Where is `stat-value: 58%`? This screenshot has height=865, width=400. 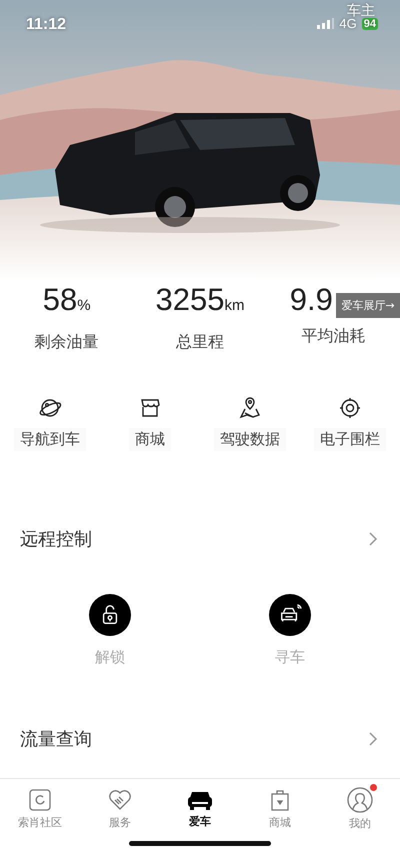
stat-value: 58% is located at coordinates (66, 300).